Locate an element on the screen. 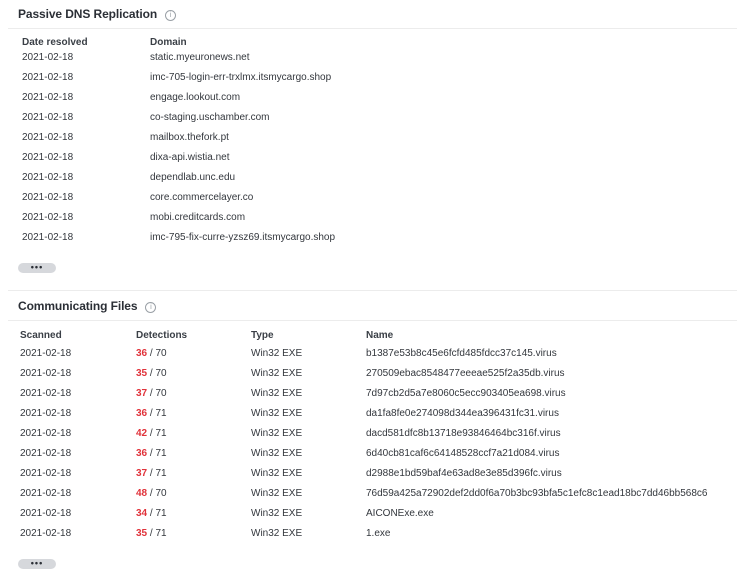 The width and height of the screenshot is (737, 577). file-name-link: 6d40cb81caf6c64148528ccf7a21d084.virus is located at coordinates (463, 454).